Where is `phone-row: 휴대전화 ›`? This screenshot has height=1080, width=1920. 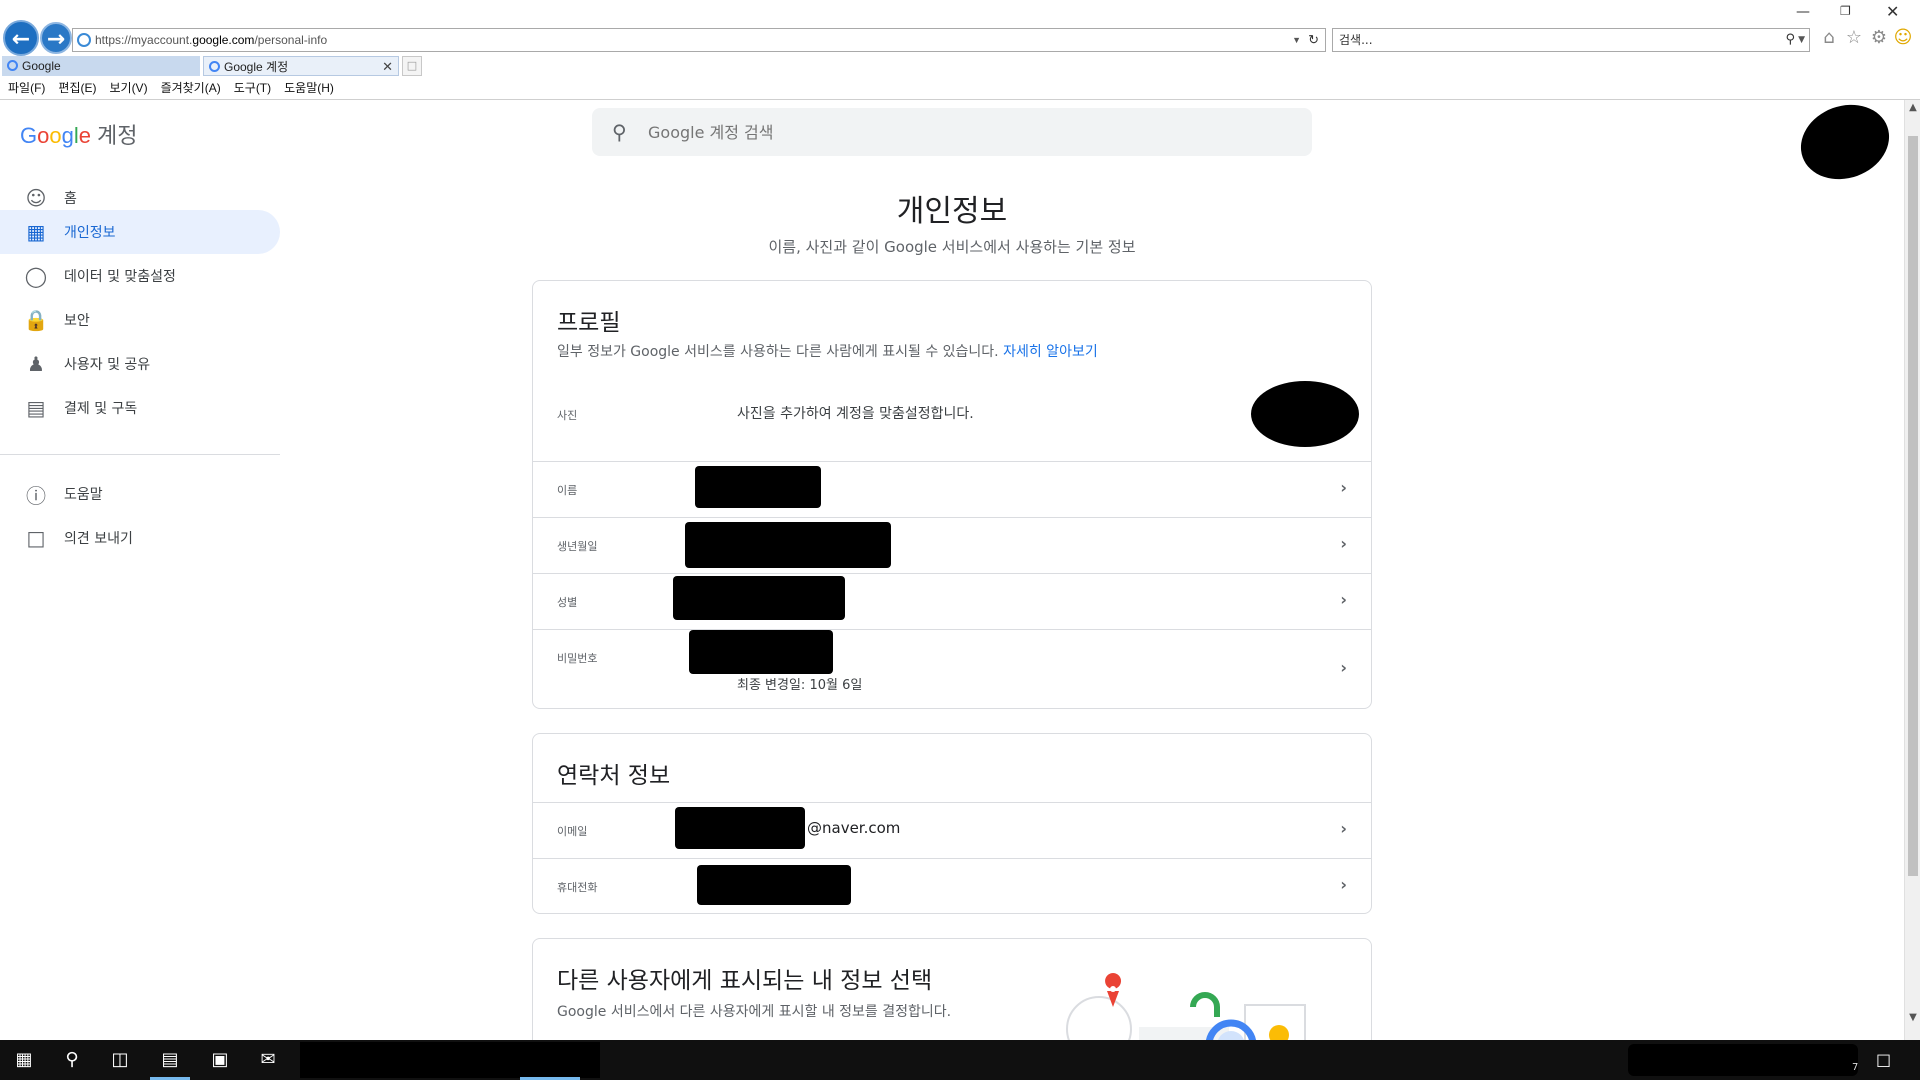 phone-row: 휴대전화 › is located at coordinates (952, 885).